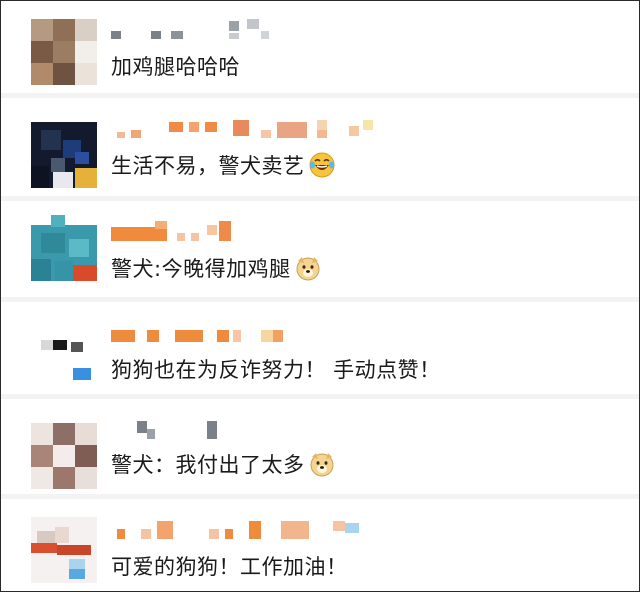 The width and height of the screenshot is (640, 592). What do you see at coordinates (223, 464) in the screenshot?
I see `comment-text: 警犬：我付出了太多` at bounding box center [223, 464].